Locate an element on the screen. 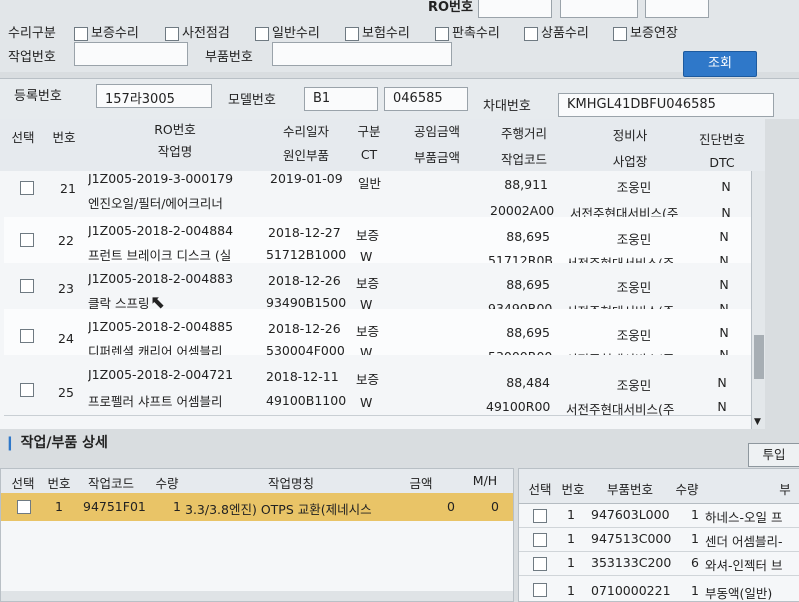 The image size is (799, 602). col-shop: 사업장 is located at coordinates (630, 161).